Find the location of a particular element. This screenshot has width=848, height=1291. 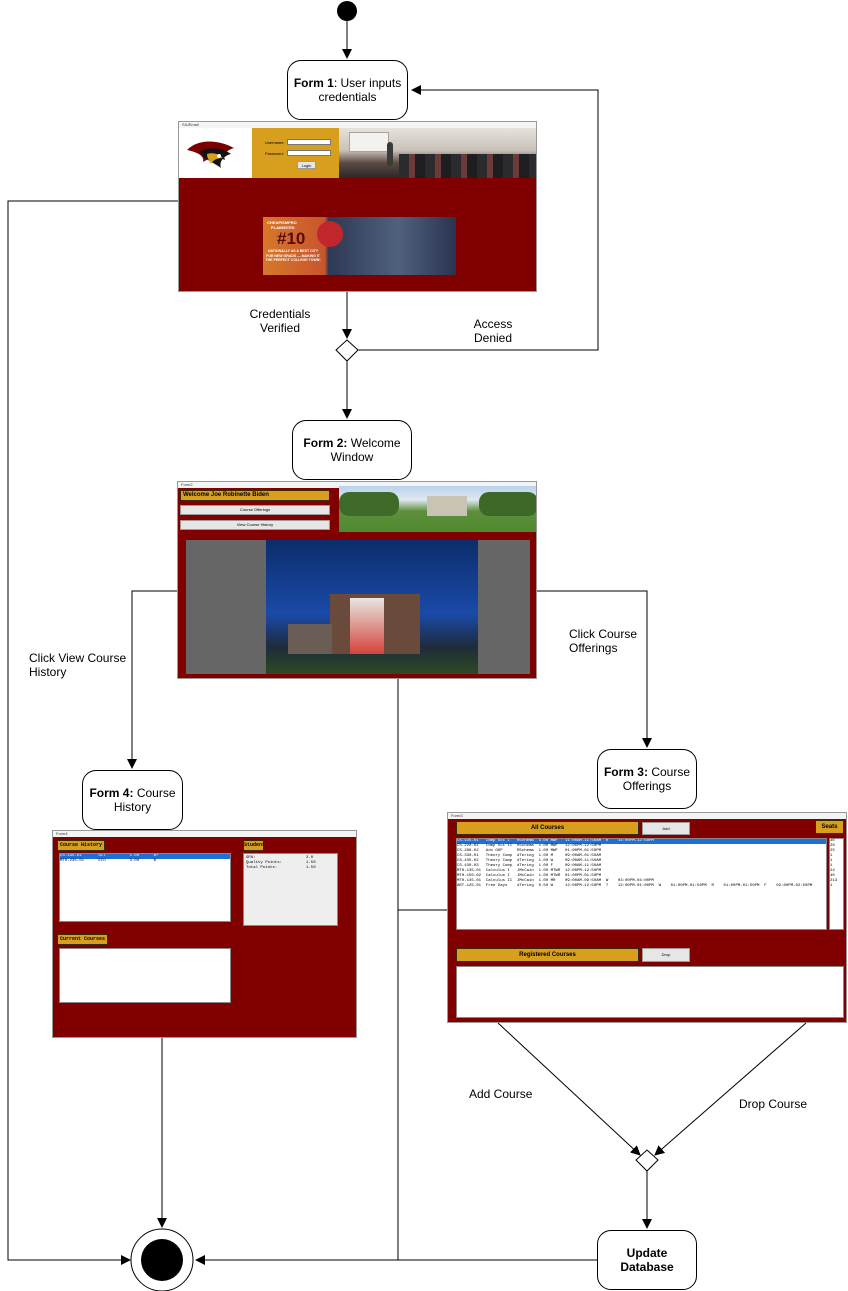

seats-list: 30 20 25 1 1 1 24 40 213 1 is located at coordinates (836, 884).